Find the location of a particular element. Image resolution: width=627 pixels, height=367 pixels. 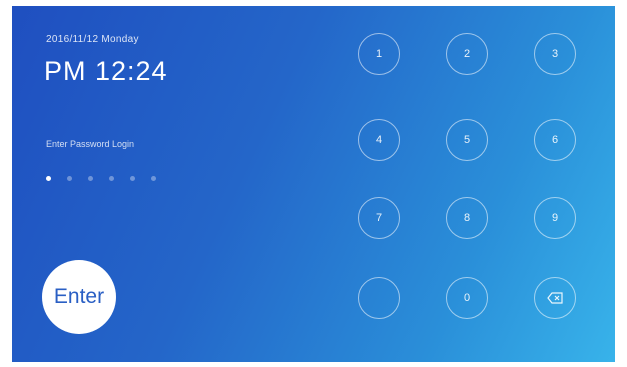

password-prompt: Enter Password Login is located at coordinates (90, 144).